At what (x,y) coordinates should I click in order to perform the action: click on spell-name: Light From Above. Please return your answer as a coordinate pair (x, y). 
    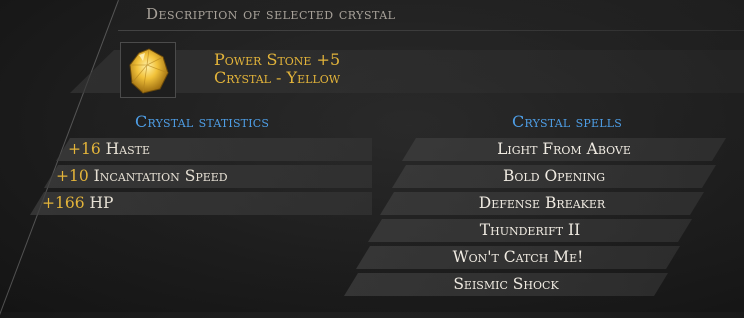
    Looking at the image, I should click on (564, 149).